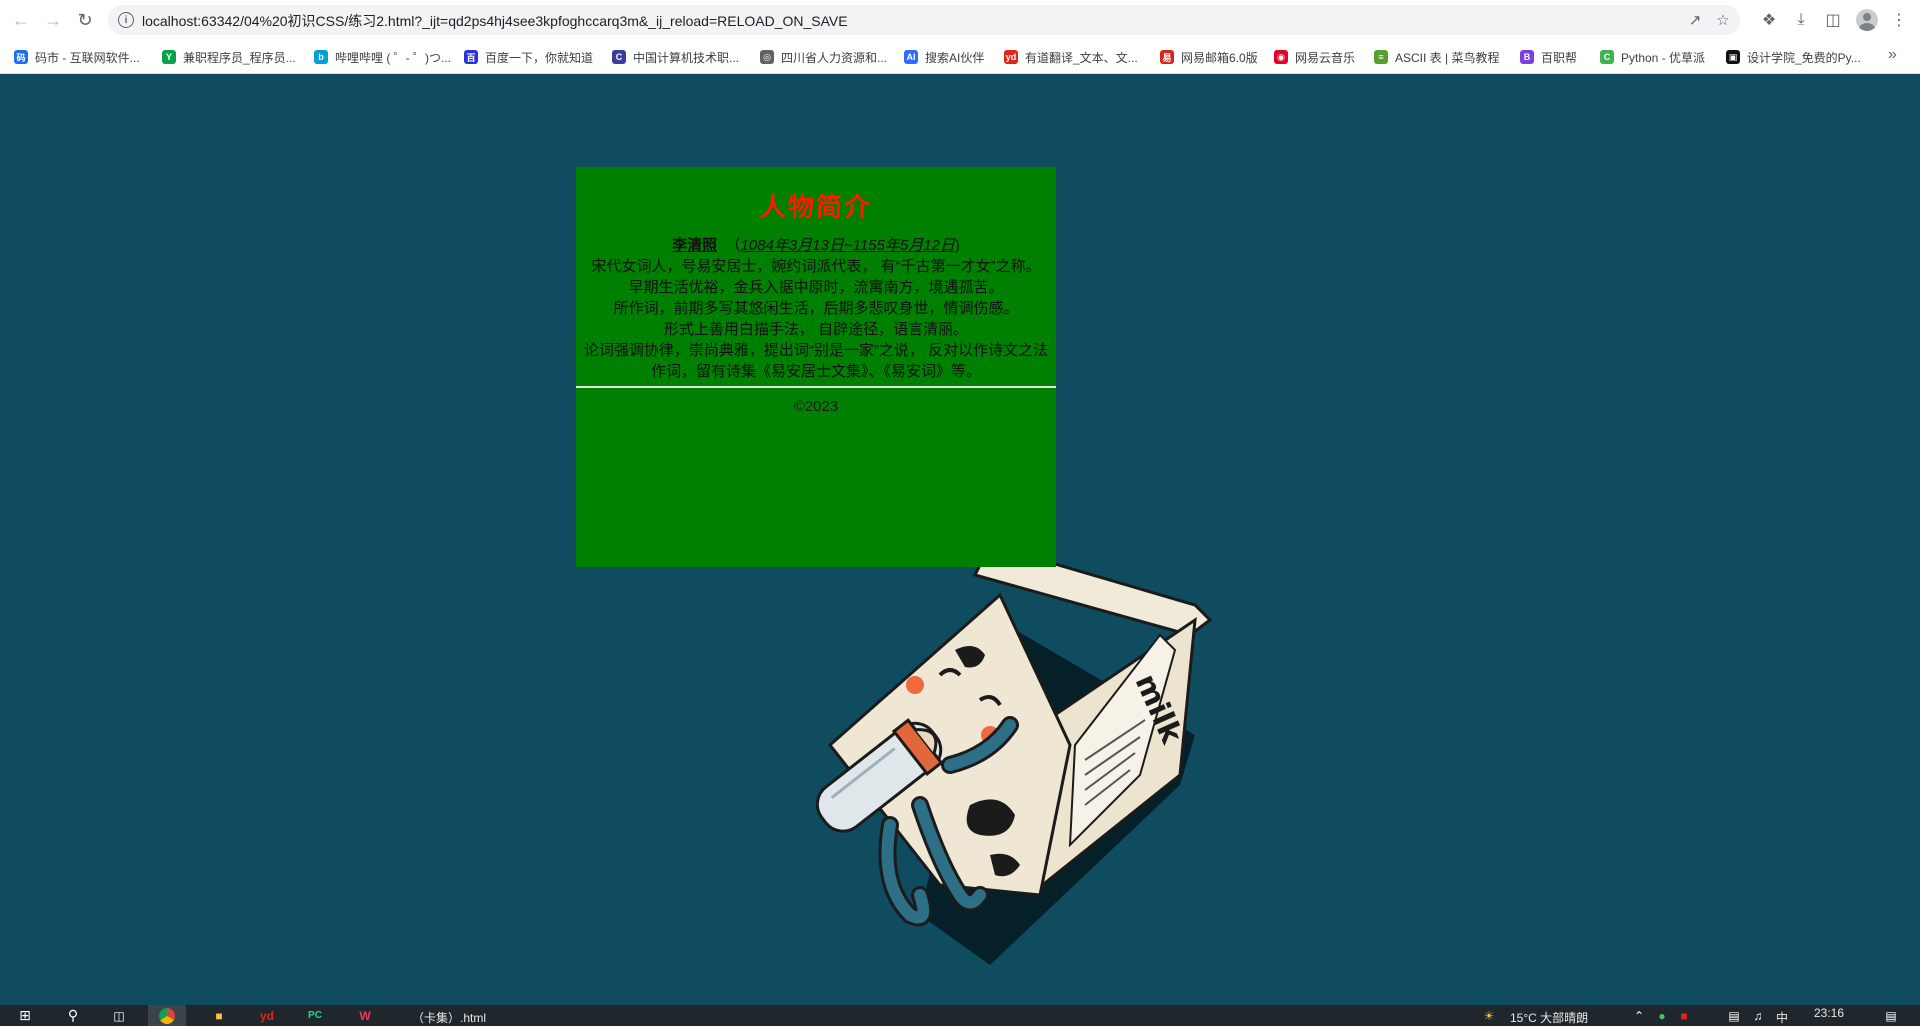 The image size is (1920, 1026). I want to click on bookmark-label: 百职帮, so click(1559, 57).